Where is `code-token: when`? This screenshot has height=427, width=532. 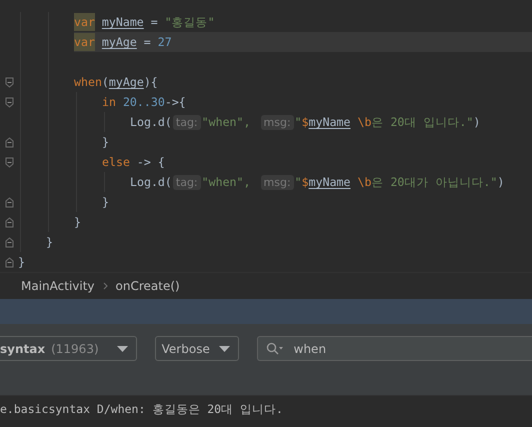 code-token: when is located at coordinates (88, 82).